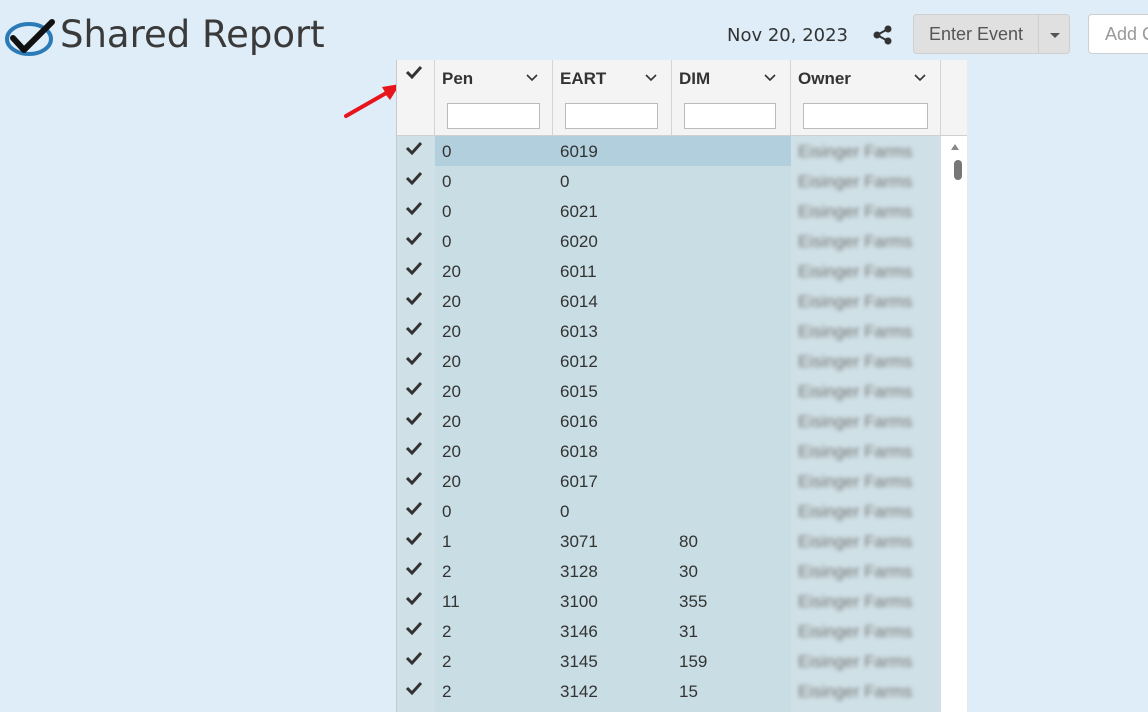 The height and width of the screenshot is (712, 1148). I want to click on cell-eart: 6019, so click(612, 151).